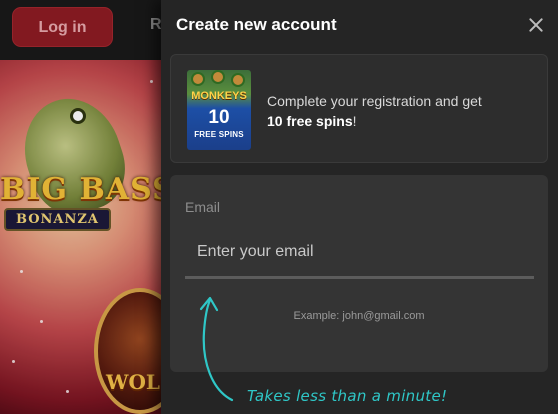  I want to click on modal-title: Create new account, so click(256, 24).